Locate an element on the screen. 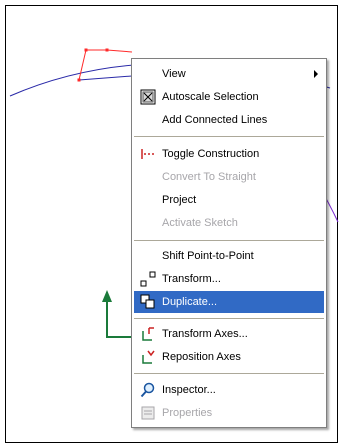 This screenshot has width=340, height=446. menu-item-shift-point-to-point: Shift Point-to-Point is located at coordinates (229, 256).